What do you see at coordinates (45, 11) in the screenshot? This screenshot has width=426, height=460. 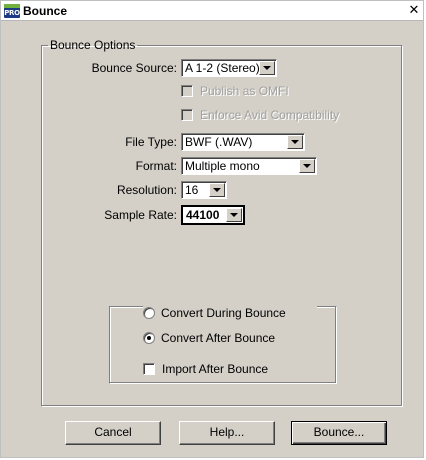 I see `window-title: Bounce` at bounding box center [45, 11].